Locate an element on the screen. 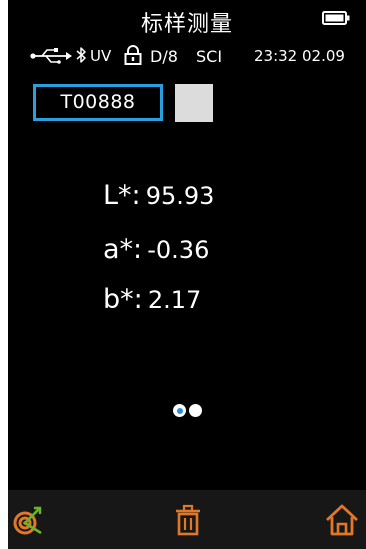 The height and width of the screenshot is (549, 366). trash-icon is located at coordinates (188, 520).